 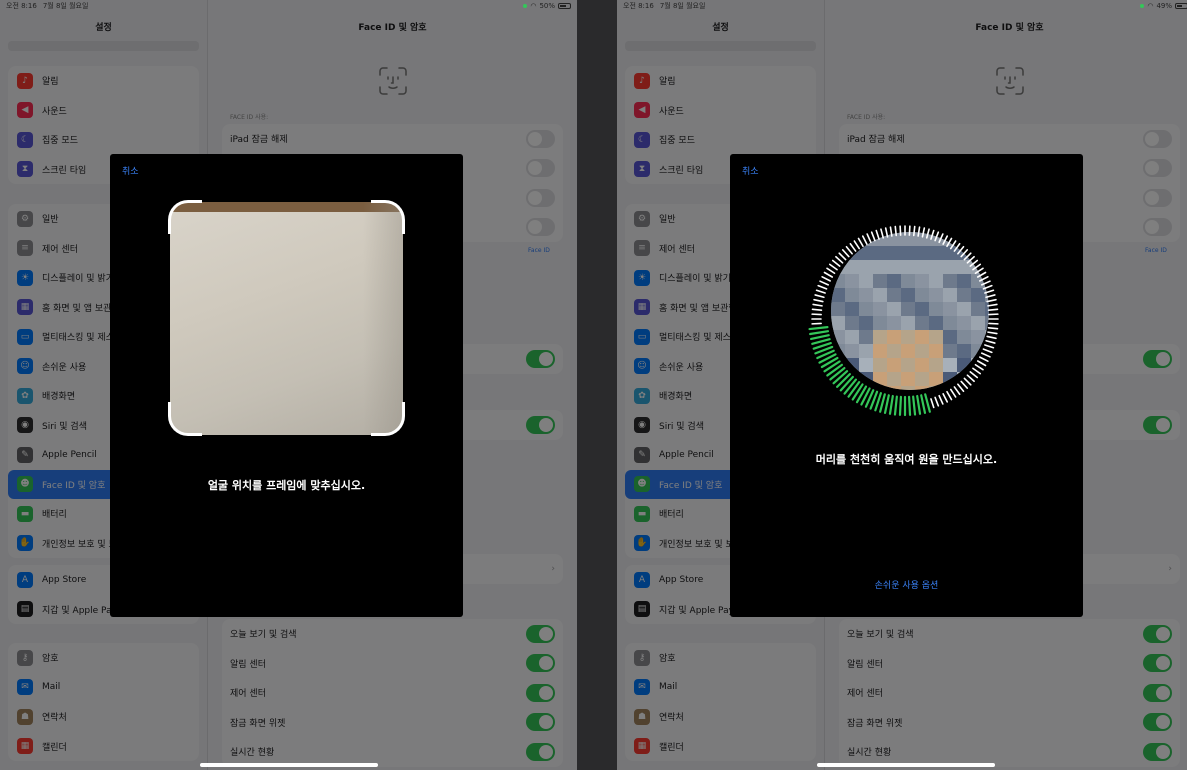 I want to click on frame-corner-top-left, so click(x=185, y=217).